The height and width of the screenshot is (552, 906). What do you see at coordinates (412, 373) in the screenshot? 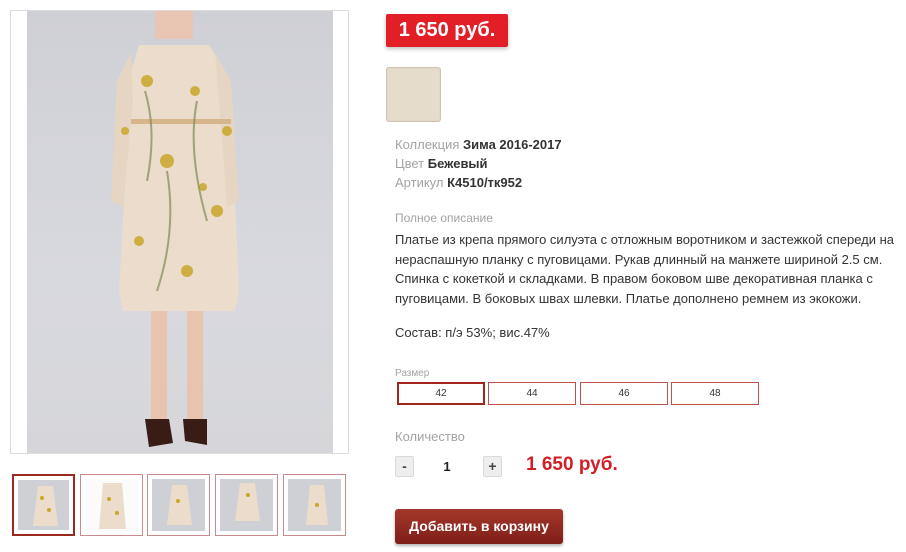
I see `size-label: Размер` at bounding box center [412, 373].